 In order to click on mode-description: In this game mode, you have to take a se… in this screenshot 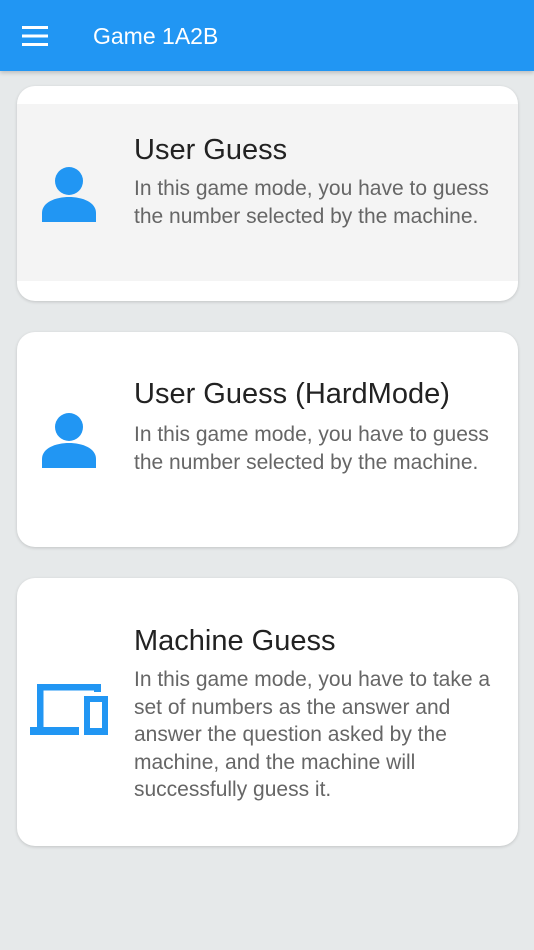, I will do `click(312, 734)`.